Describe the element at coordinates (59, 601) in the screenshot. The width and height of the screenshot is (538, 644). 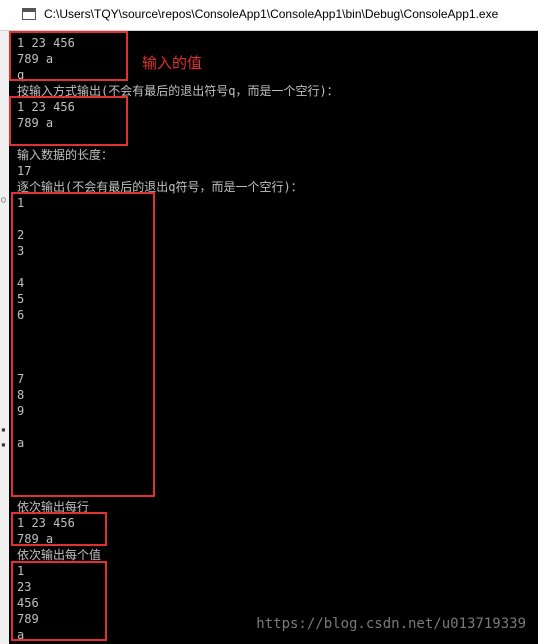
I see `value-output-highlight-box` at that location.